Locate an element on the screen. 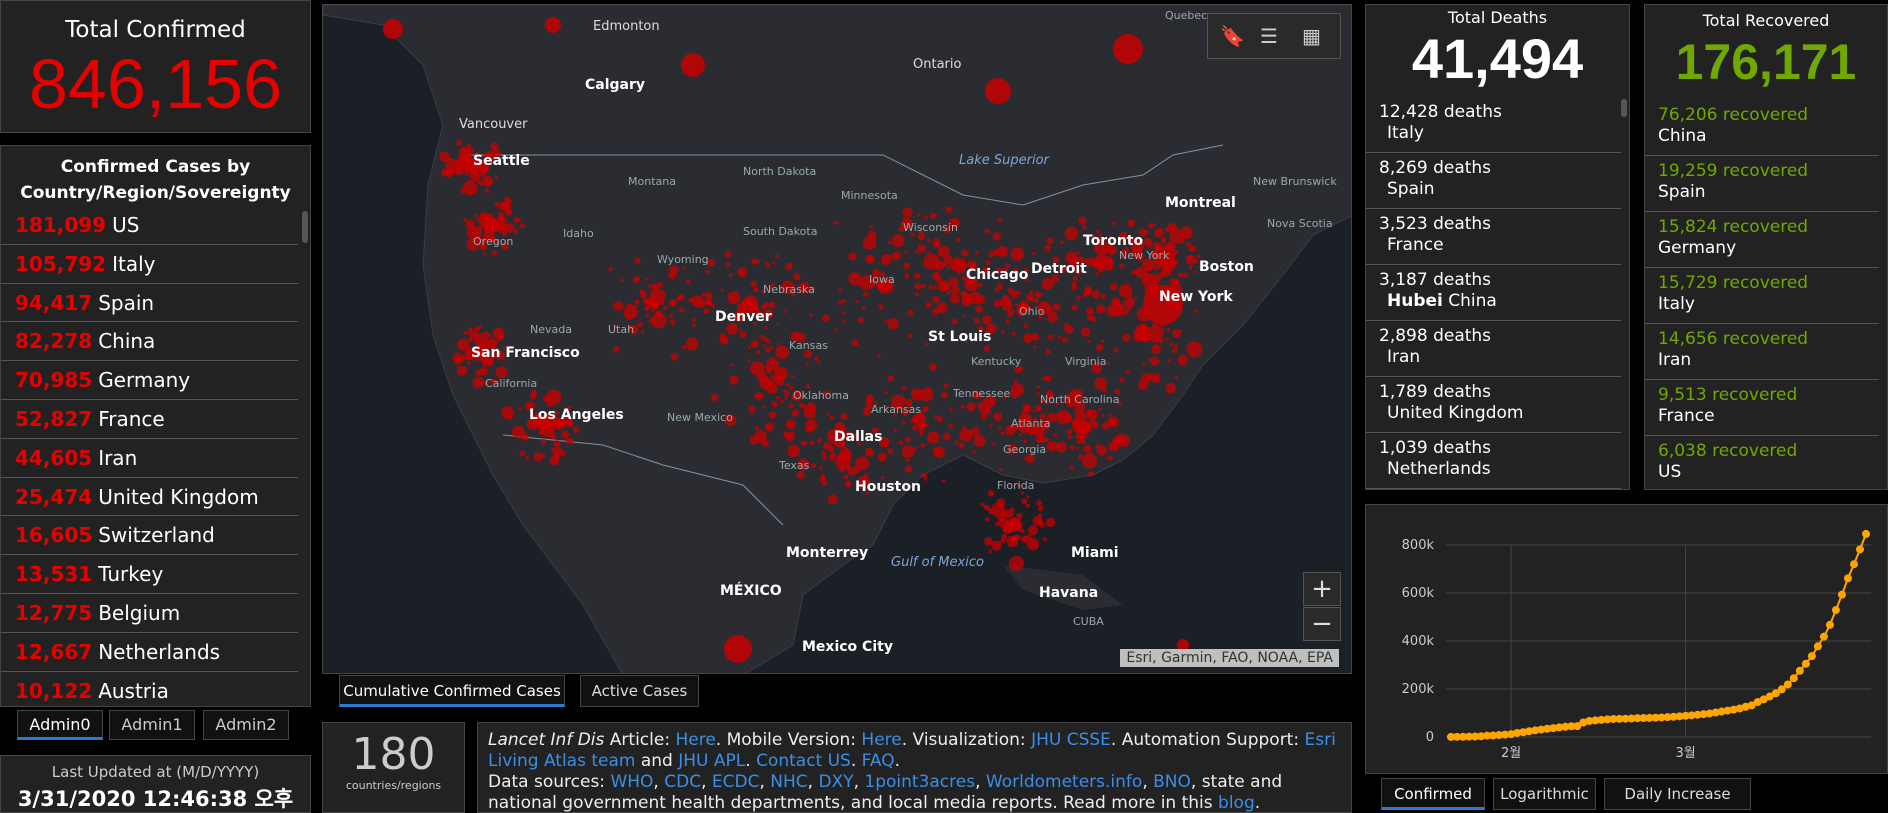 The width and height of the screenshot is (1888, 813). nhc-link: NHC is located at coordinates (788, 782).